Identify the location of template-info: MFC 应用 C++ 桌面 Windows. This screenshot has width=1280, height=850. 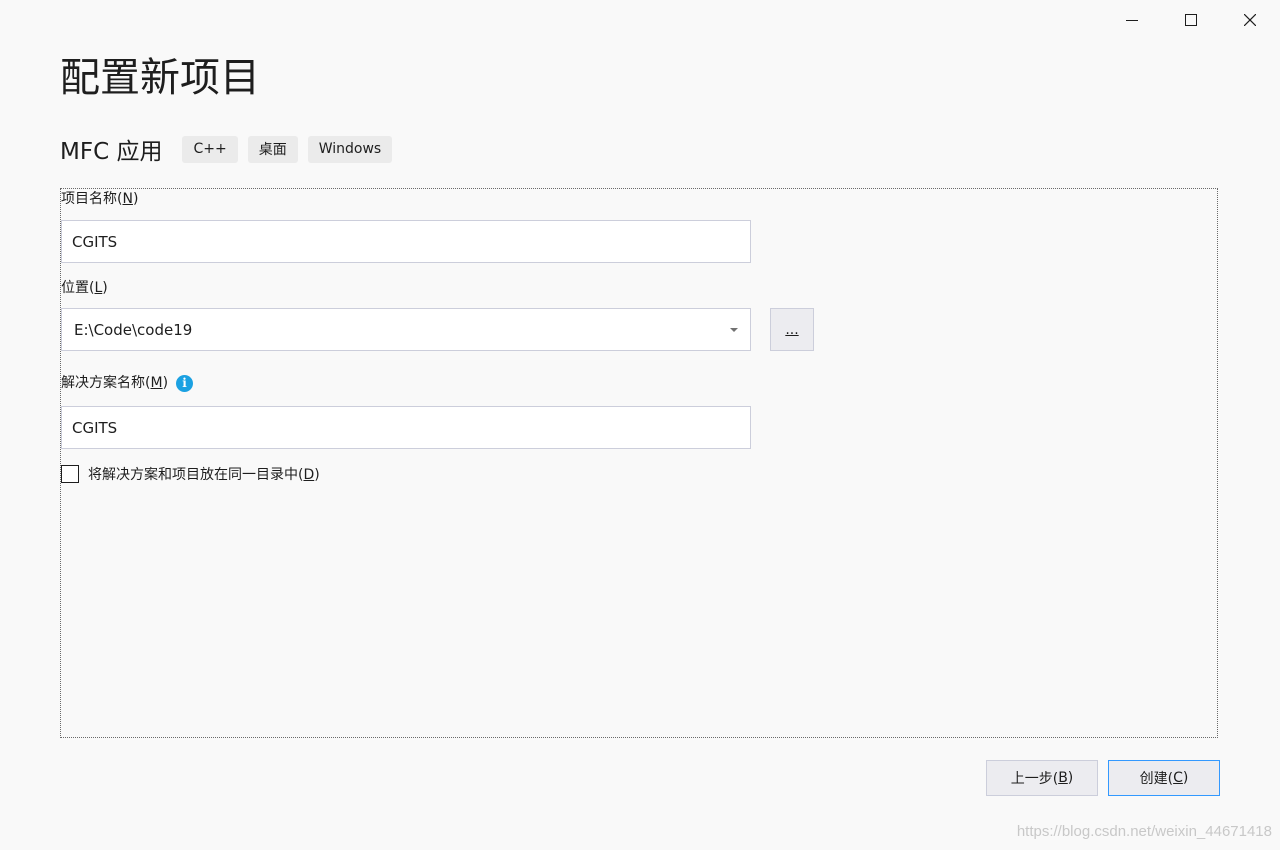
(231, 149).